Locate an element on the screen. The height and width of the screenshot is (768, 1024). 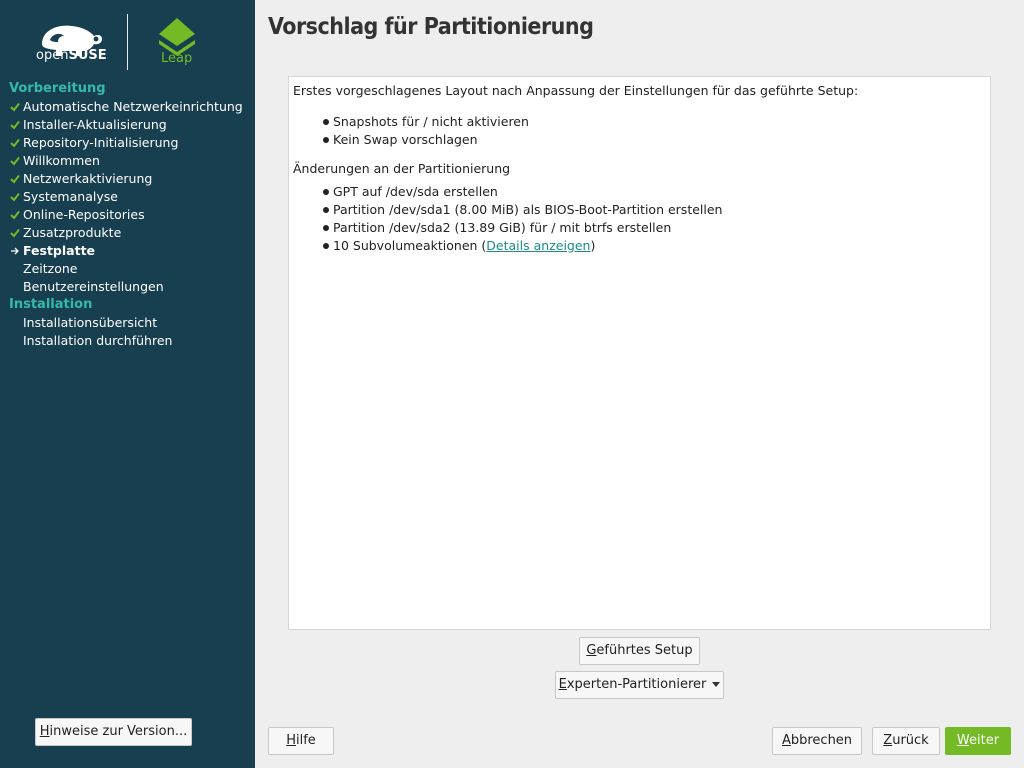
section-title-installation: Installation is located at coordinates (51, 304).